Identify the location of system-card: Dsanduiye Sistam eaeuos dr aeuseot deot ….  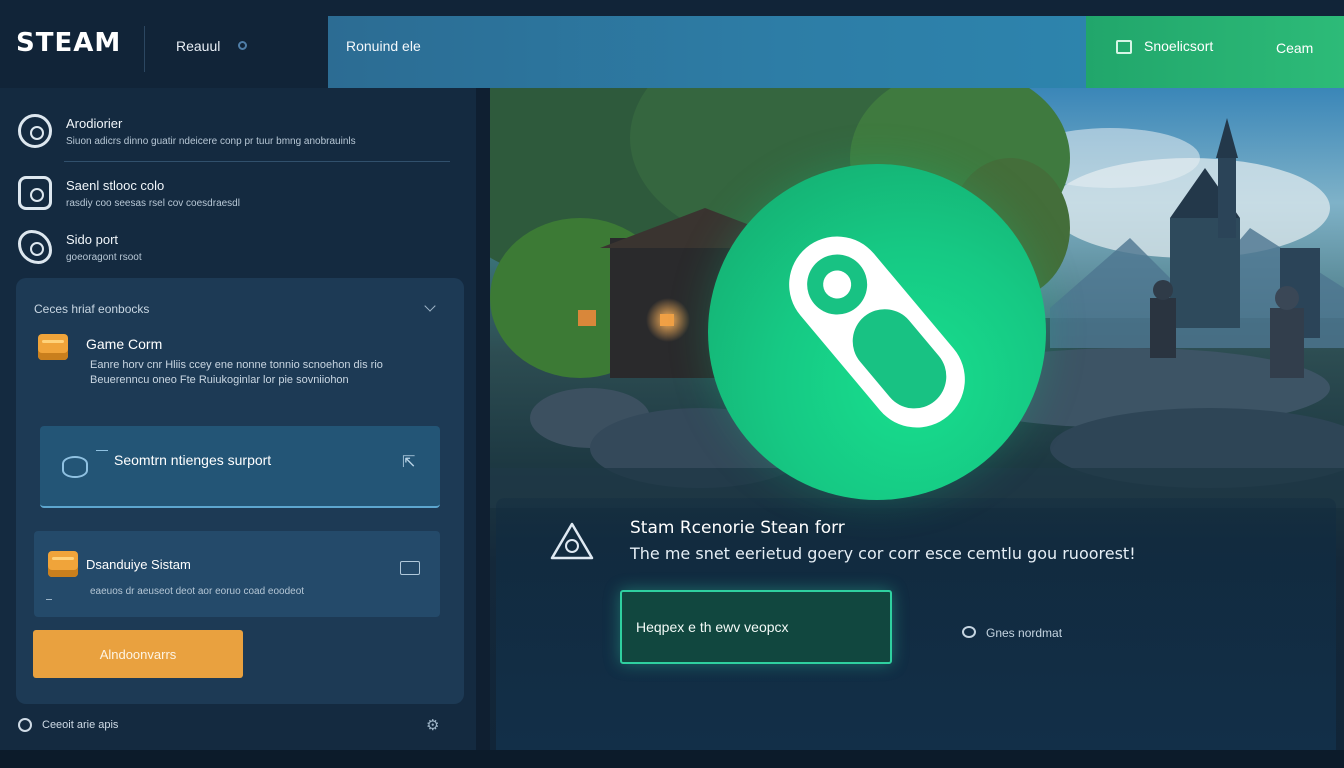
(237, 574).